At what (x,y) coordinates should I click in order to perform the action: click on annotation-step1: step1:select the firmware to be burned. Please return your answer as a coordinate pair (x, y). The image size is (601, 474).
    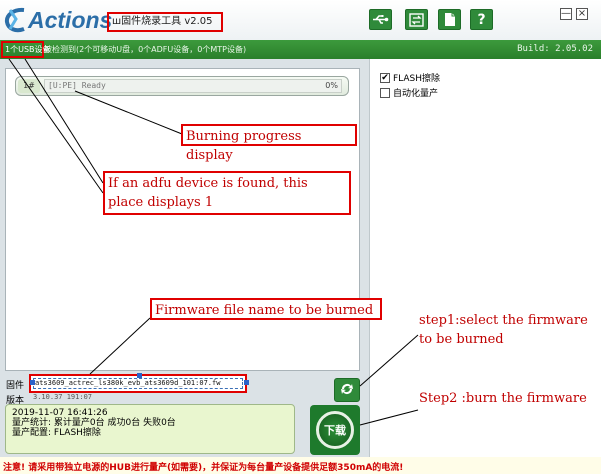
    Looking at the image, I should click on (503, 330).